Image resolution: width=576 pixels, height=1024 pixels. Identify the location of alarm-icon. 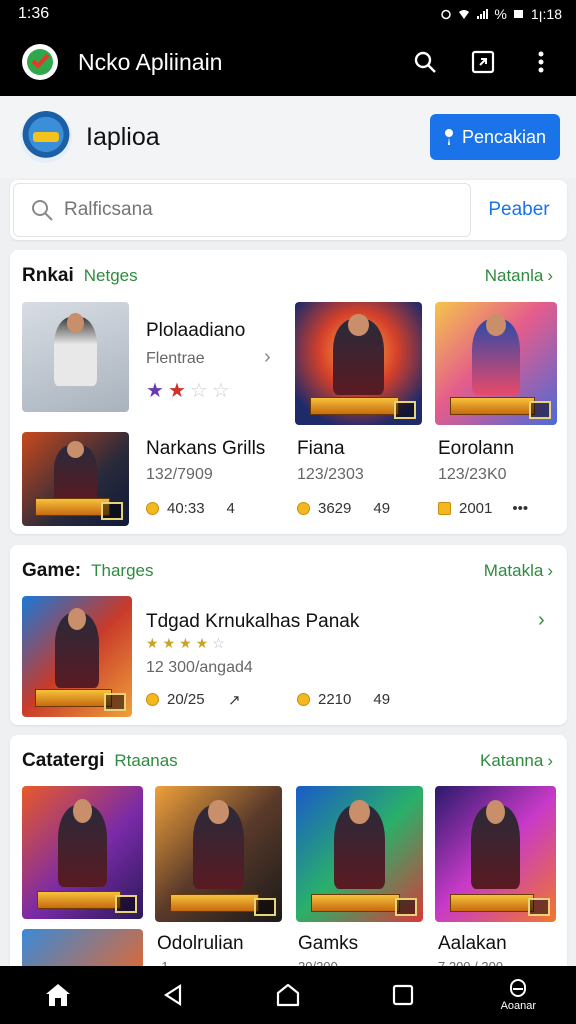
(446, 14).